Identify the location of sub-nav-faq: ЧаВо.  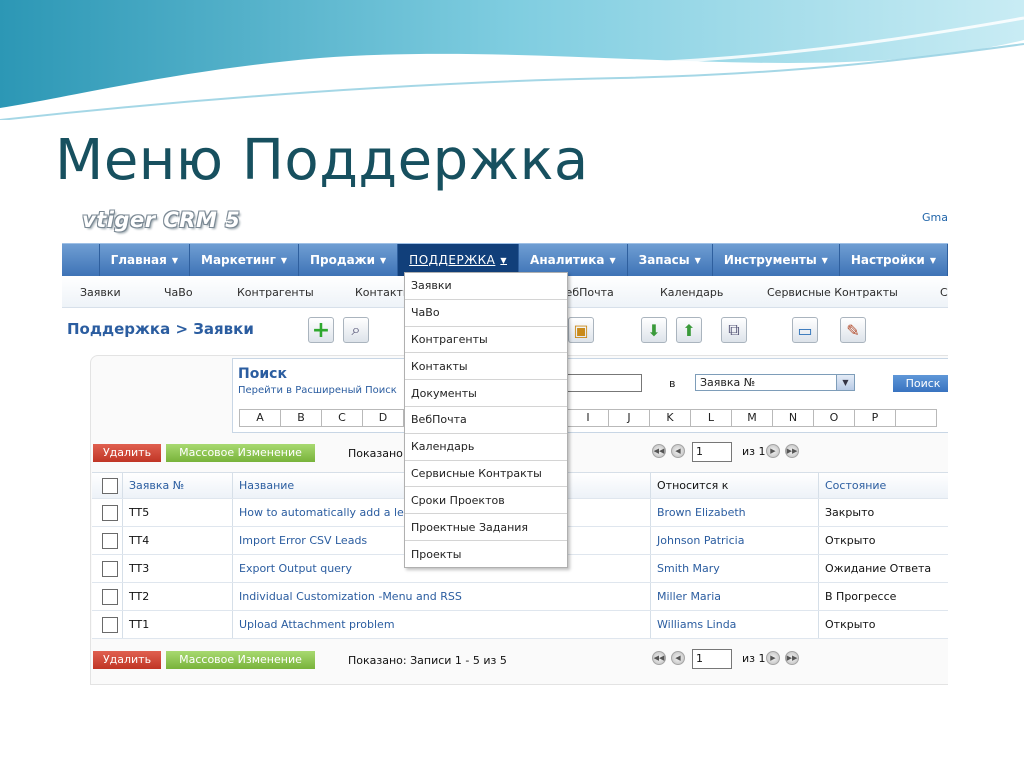
(178, 292).